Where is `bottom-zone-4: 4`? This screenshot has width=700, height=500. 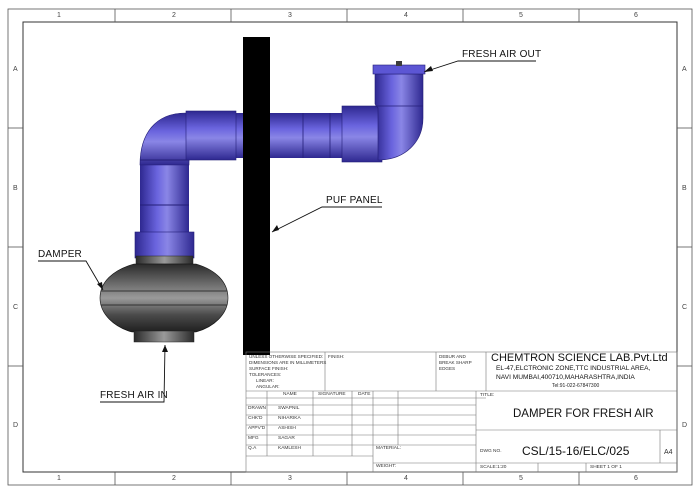 bottom-zone-4: 4 is located at coordinates (406, 478).